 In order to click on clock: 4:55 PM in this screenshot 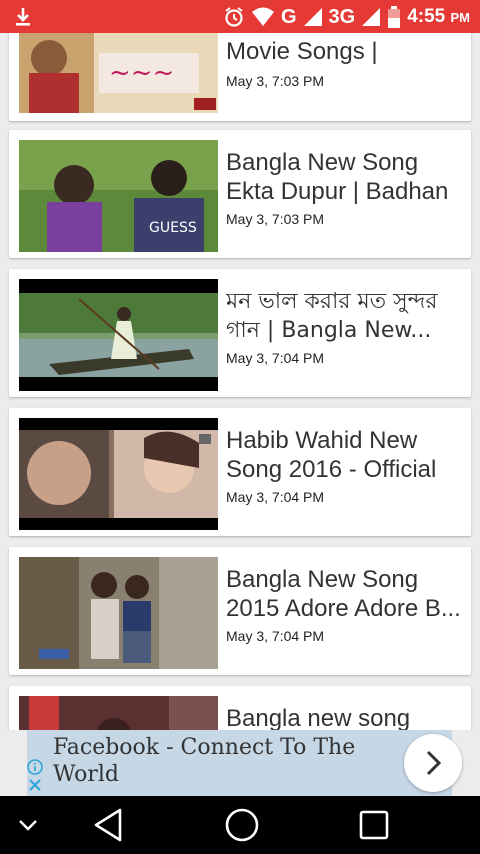, I will do `click(438, 17)`.